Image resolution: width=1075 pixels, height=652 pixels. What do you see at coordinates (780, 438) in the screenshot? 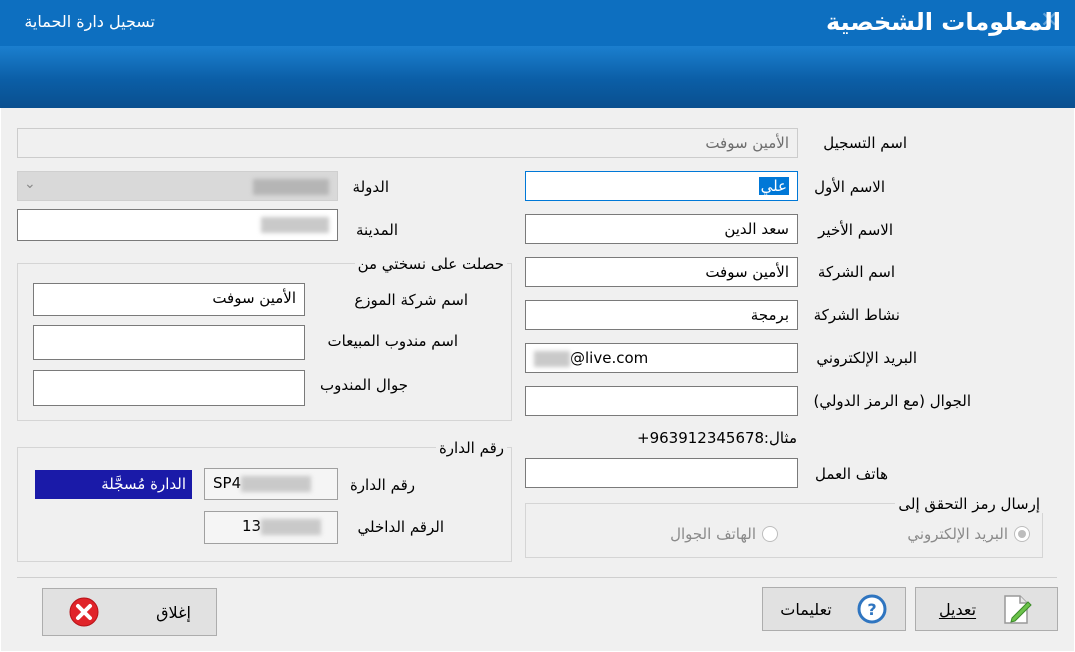
I see `example-label: مثال:` at bounding box center [780, 438].